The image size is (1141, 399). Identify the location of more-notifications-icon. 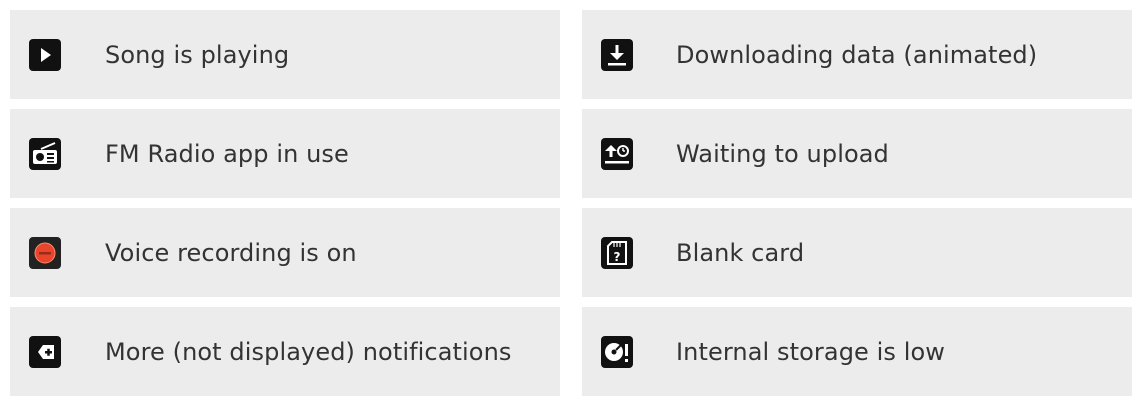
(45, 351).